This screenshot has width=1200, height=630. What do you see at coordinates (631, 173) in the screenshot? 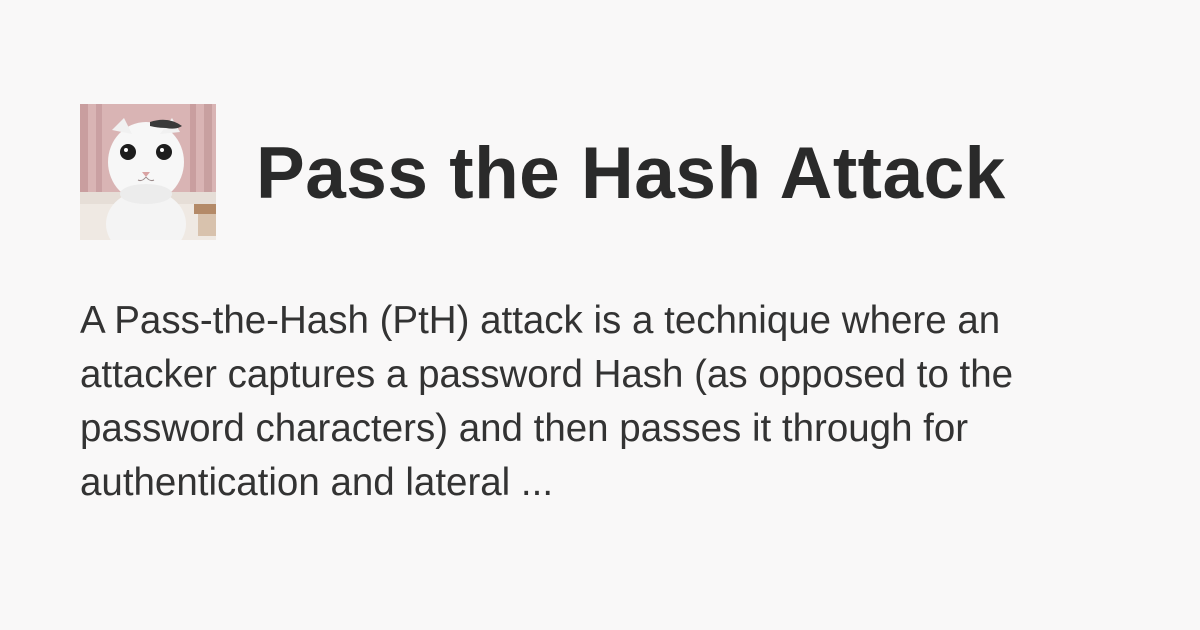
I see `page-title: Pass the Hash Attack` at bounding box center [631, 173].